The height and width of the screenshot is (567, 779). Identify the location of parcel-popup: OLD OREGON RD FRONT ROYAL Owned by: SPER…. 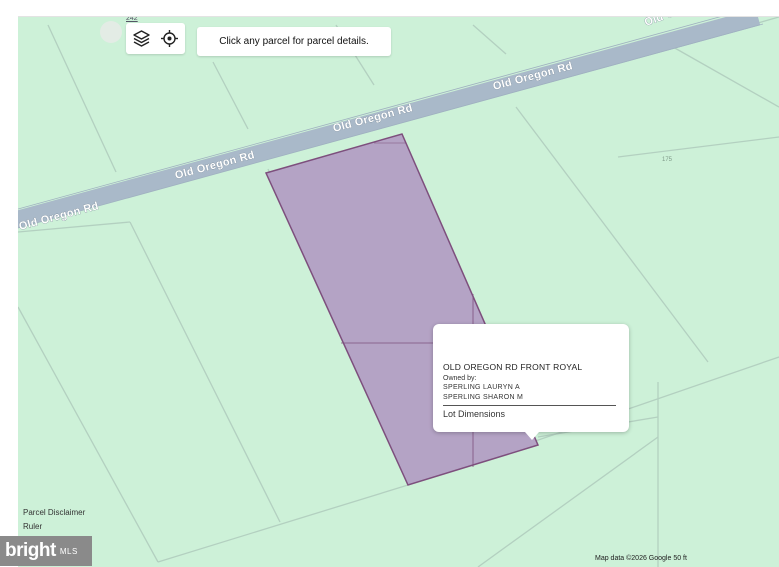
(531, 382).